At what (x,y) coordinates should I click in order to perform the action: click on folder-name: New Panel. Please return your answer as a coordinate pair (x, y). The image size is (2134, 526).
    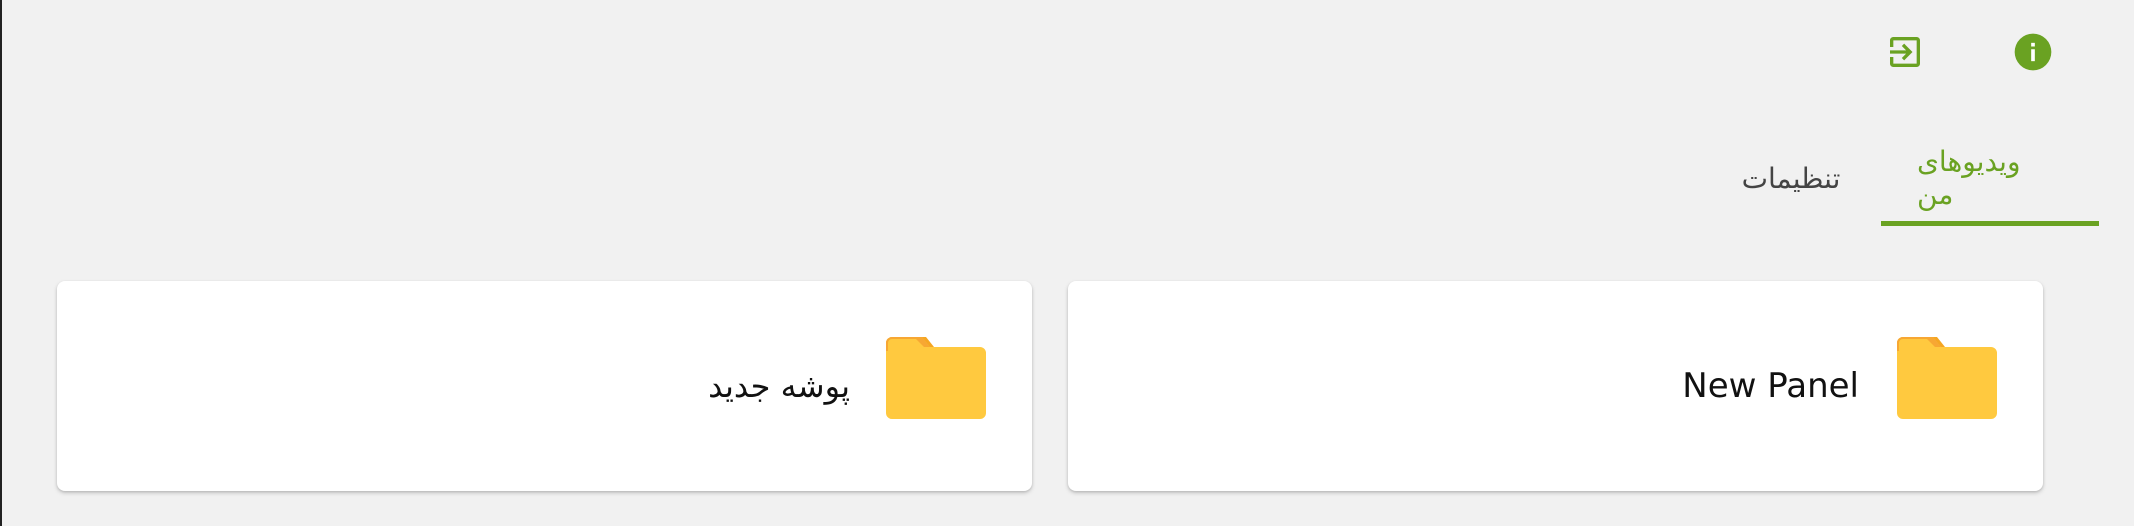
    Looking at the image, I should click on (1770, 386).